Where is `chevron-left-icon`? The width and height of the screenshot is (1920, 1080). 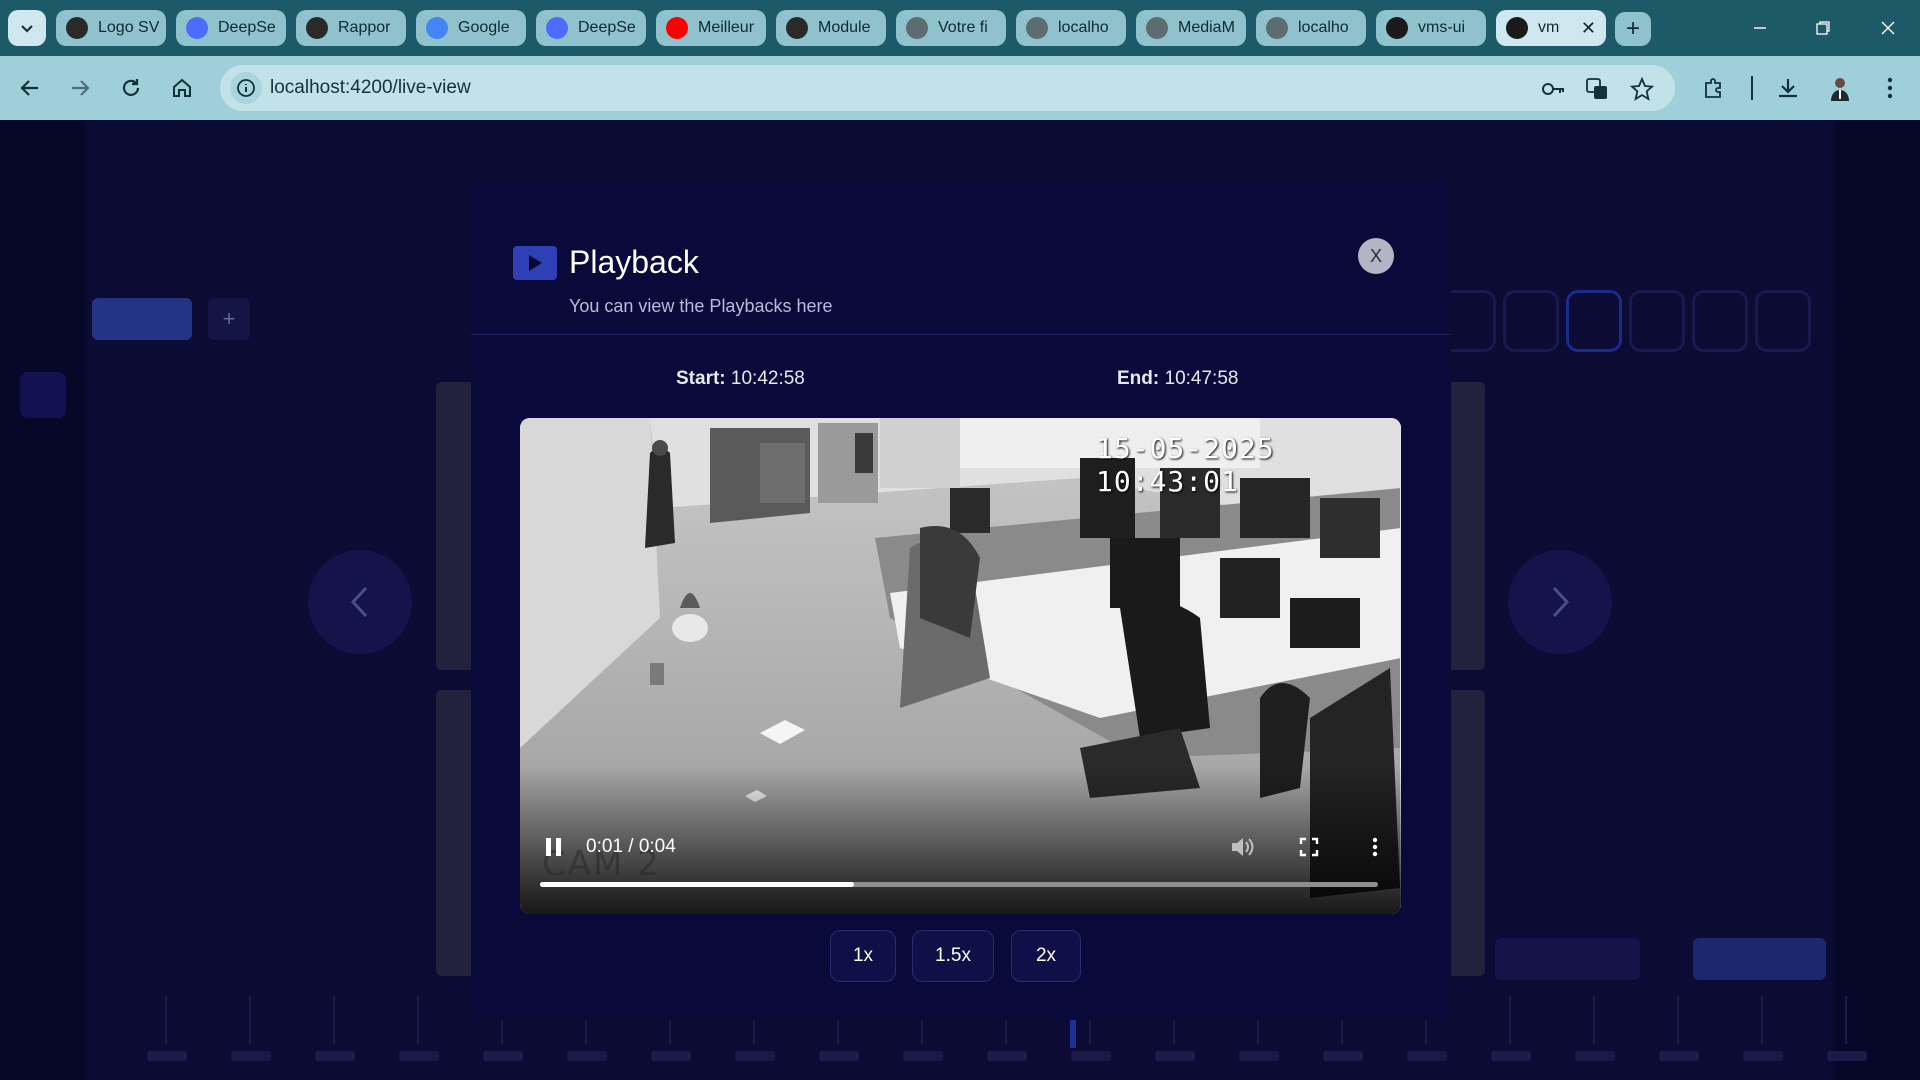
chevron-left-icon is located at coordinates (359, 602).